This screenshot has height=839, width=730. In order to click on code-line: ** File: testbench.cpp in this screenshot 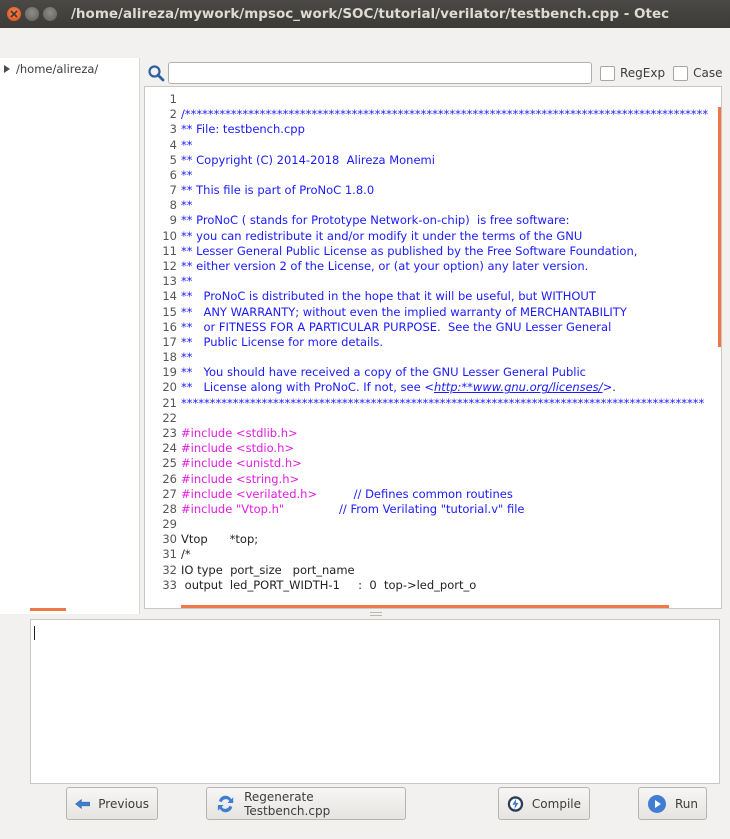, I will do `click(243, 129)`.